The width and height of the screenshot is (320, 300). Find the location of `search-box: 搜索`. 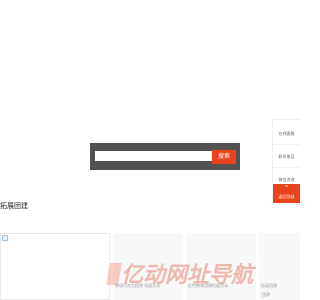

search-box: 搜索 is located at coordinates (165, 156).